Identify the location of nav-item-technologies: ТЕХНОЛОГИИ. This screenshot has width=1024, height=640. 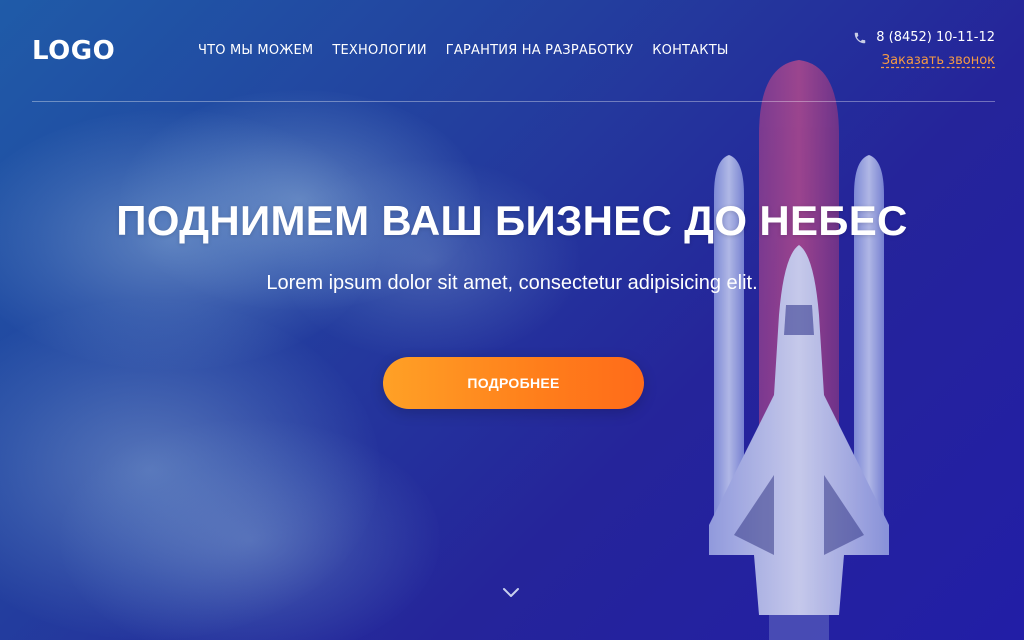
(379, 50).